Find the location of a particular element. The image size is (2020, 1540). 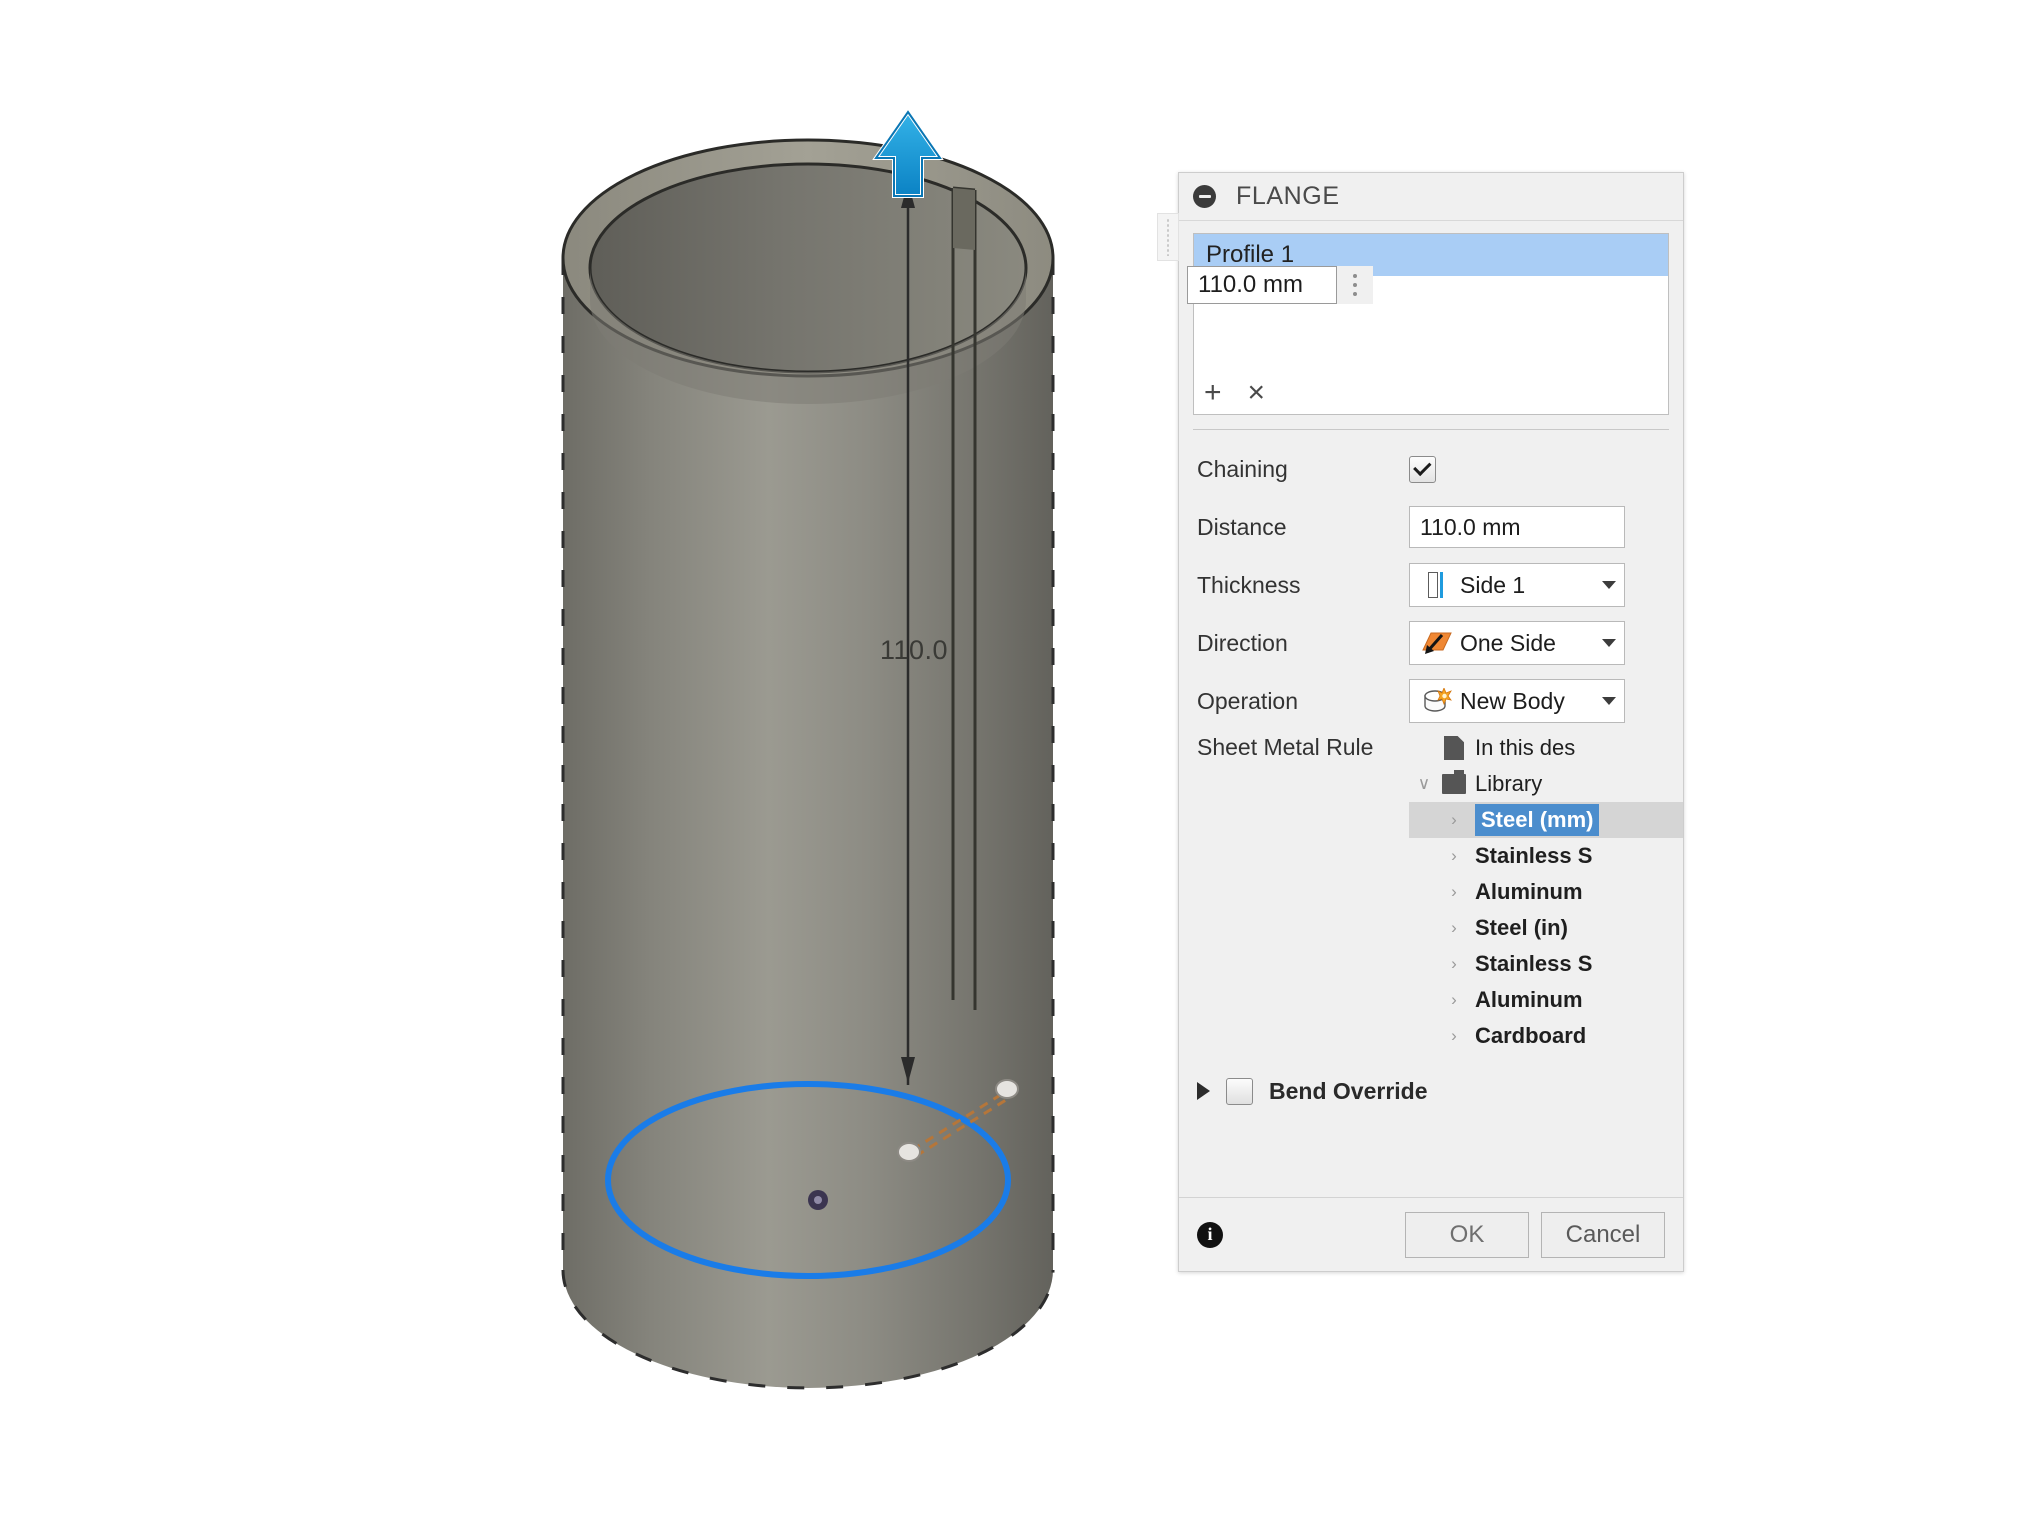

footer-buttons: OK Cancel is located at coordinates (1535, 1234).